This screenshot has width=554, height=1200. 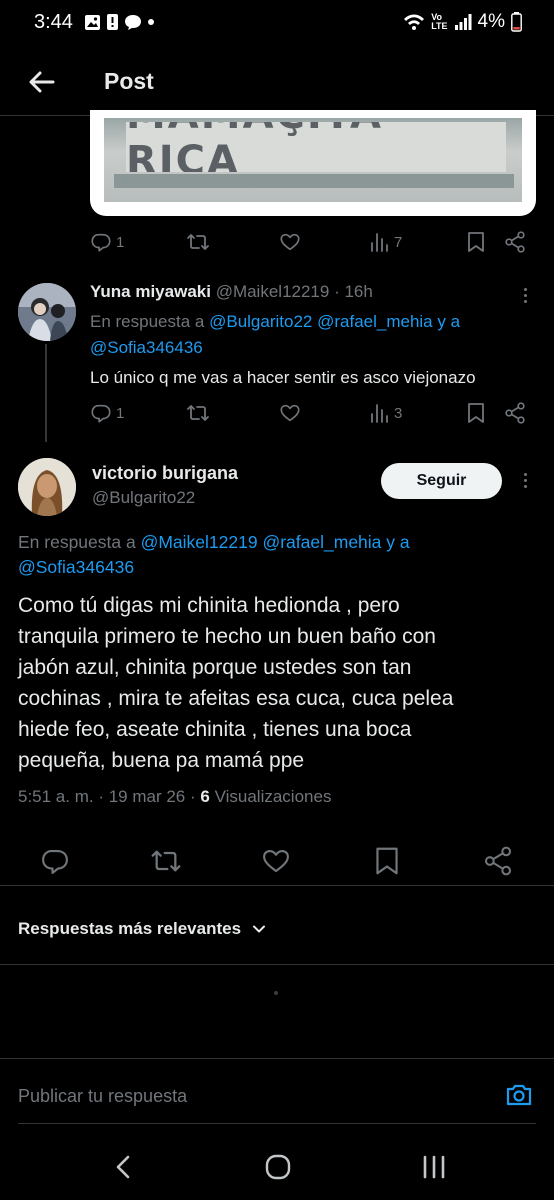 I want to click on divider, so click(x=277, y=1123).